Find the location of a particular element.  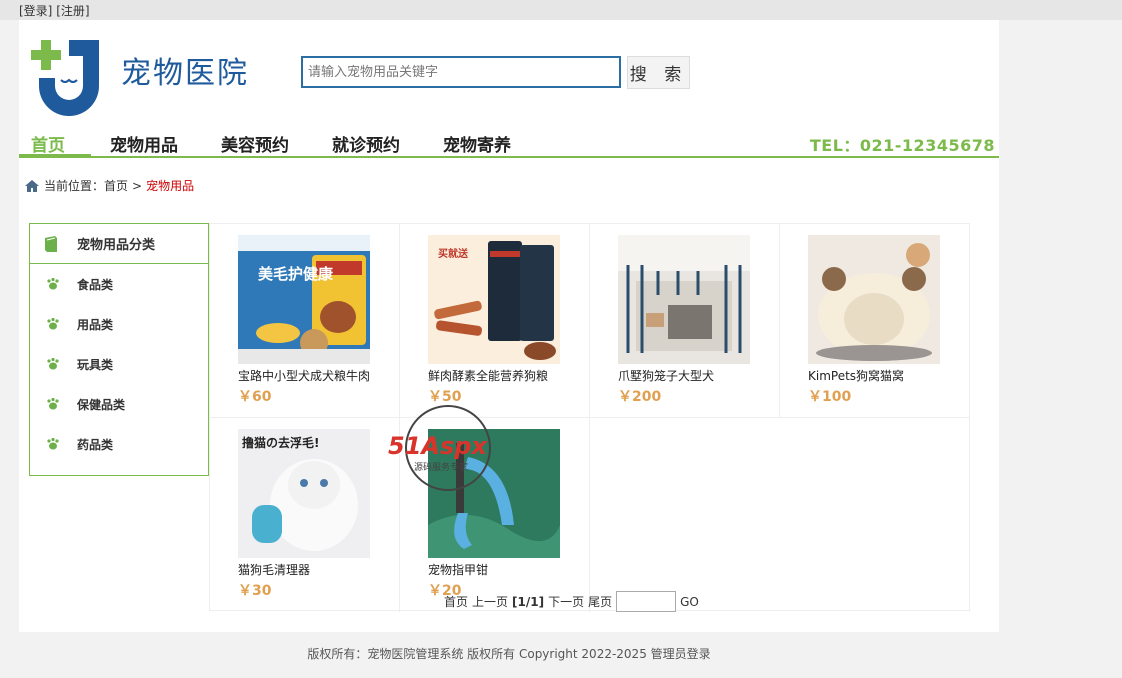

logo: 宠物医院 is located at coordinates (144, 71).